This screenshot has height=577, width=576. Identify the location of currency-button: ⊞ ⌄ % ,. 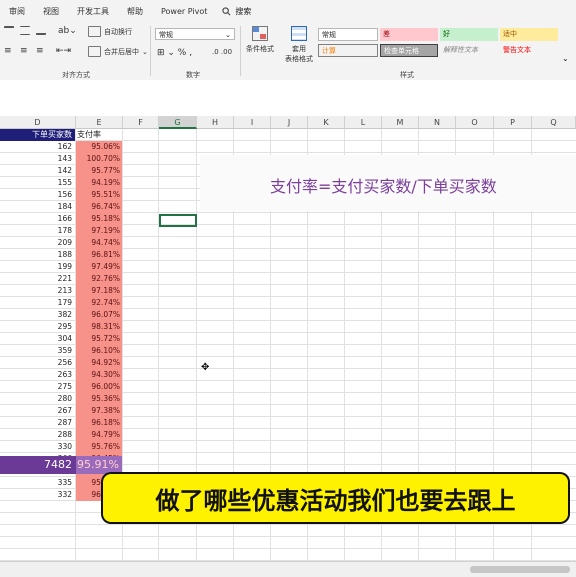
(174, 53).